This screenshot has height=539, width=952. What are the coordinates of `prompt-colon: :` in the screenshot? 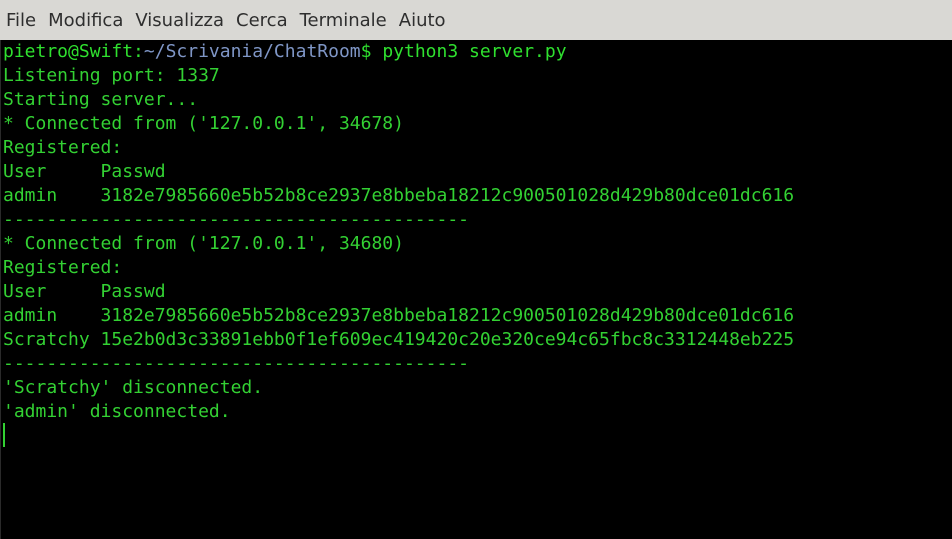 It's located at (138, 51).